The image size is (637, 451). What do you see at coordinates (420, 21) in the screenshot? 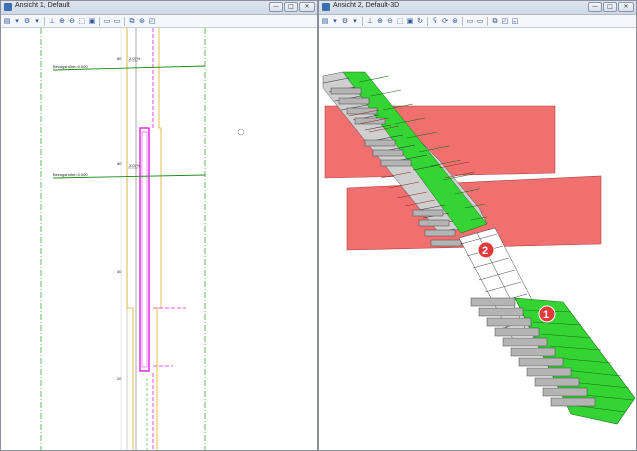
I see `rotate-view-icon: ↻` at bounding box center [420, 21].